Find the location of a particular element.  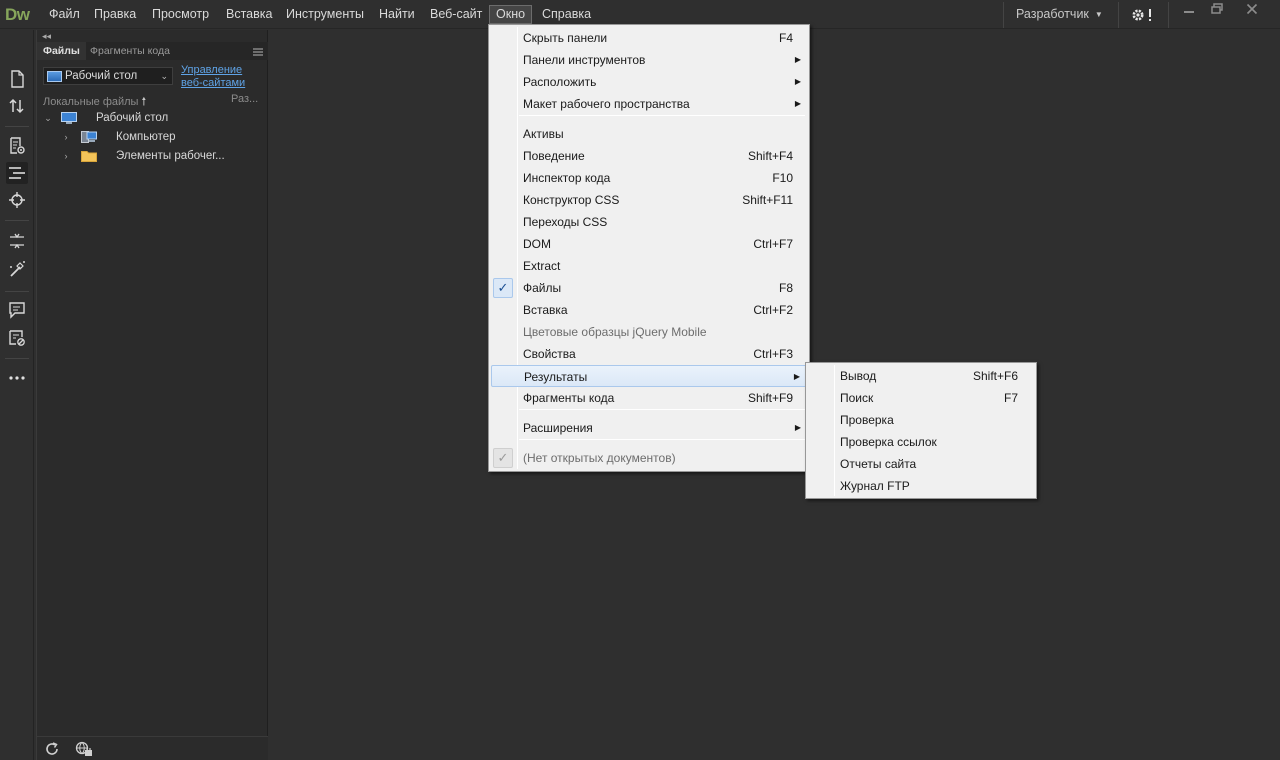

live-view-button is located at coordinates (17, 146).